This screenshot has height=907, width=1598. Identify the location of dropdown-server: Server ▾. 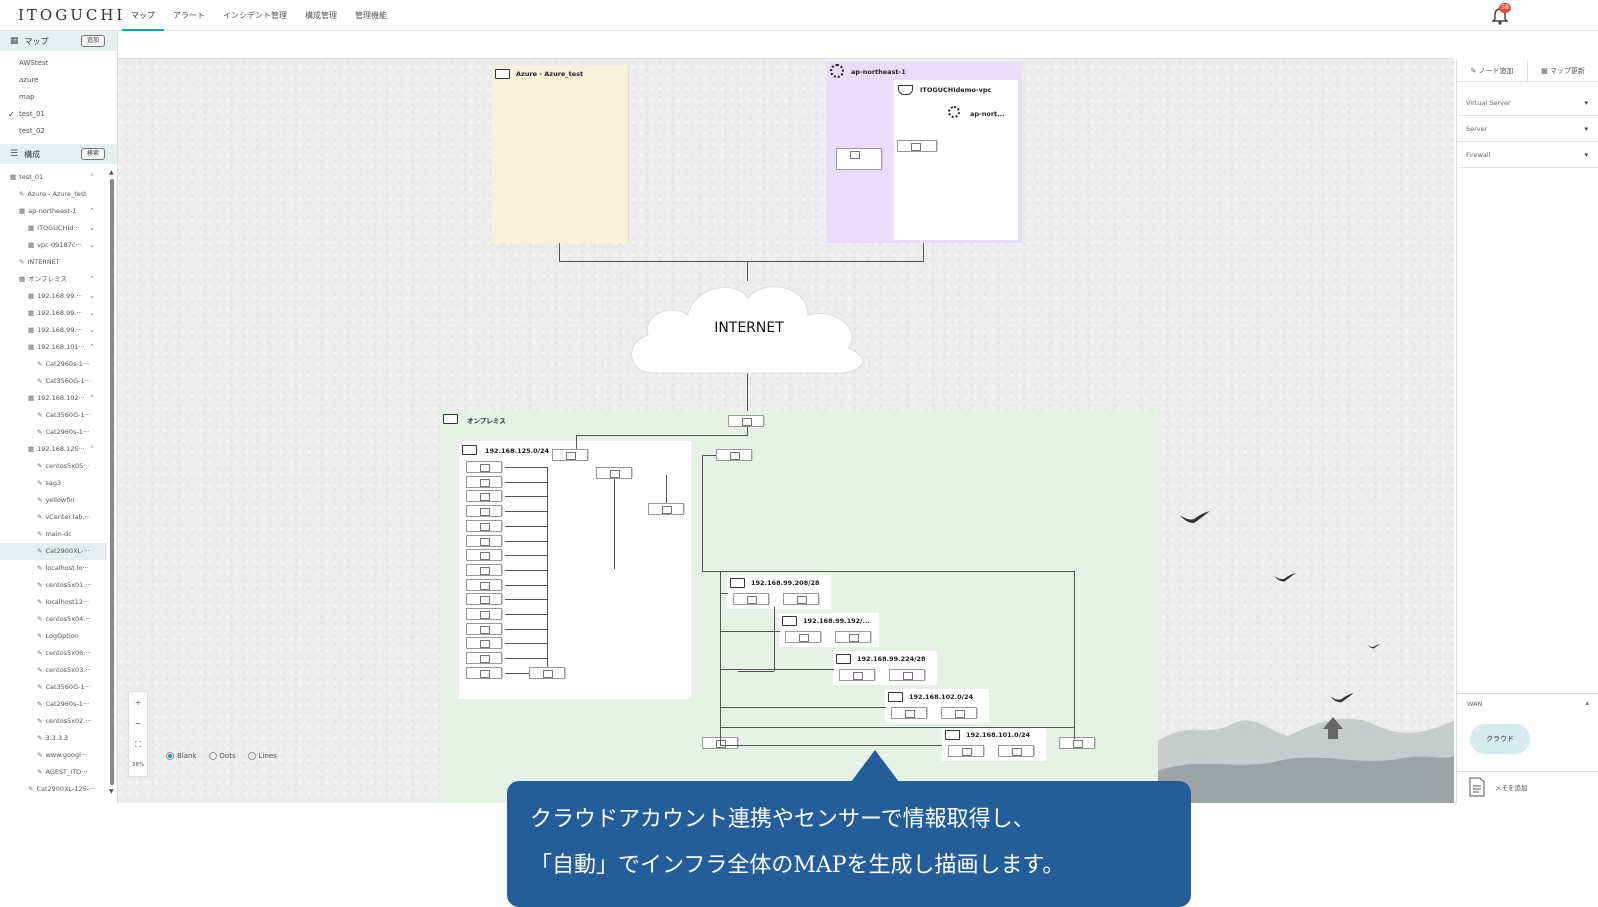
(1527, 129).